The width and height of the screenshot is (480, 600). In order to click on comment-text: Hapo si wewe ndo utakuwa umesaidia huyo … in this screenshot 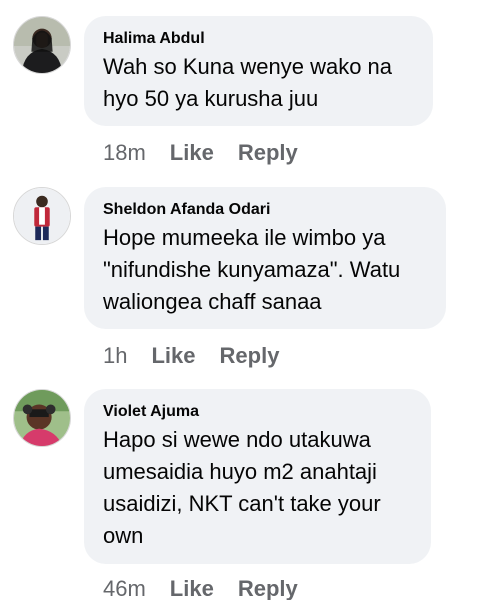, I will do `click(258, 488)`.